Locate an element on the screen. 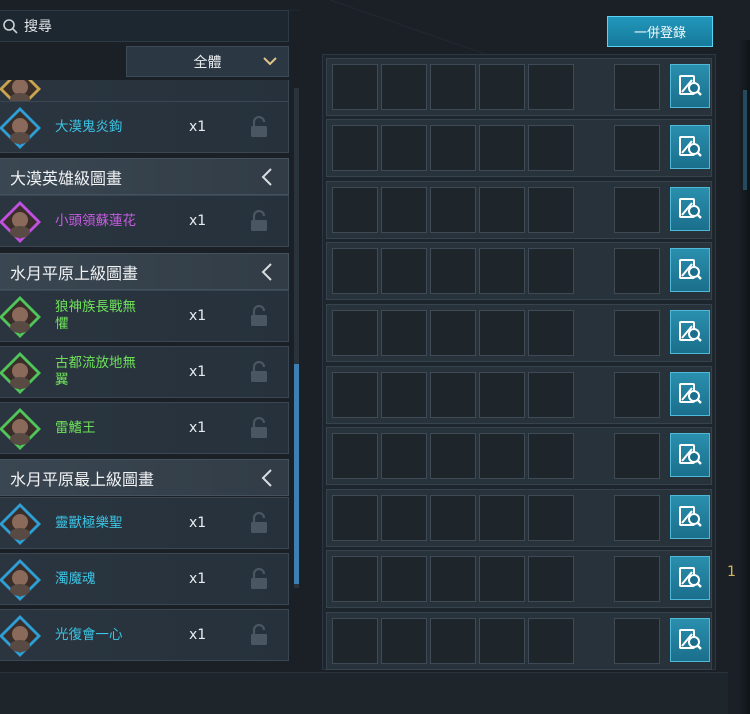 Image resolution: width=750 pixels, height=714 pixels. category-header: 大漠英雄級圖畫 is located at coordinates (144, 176).